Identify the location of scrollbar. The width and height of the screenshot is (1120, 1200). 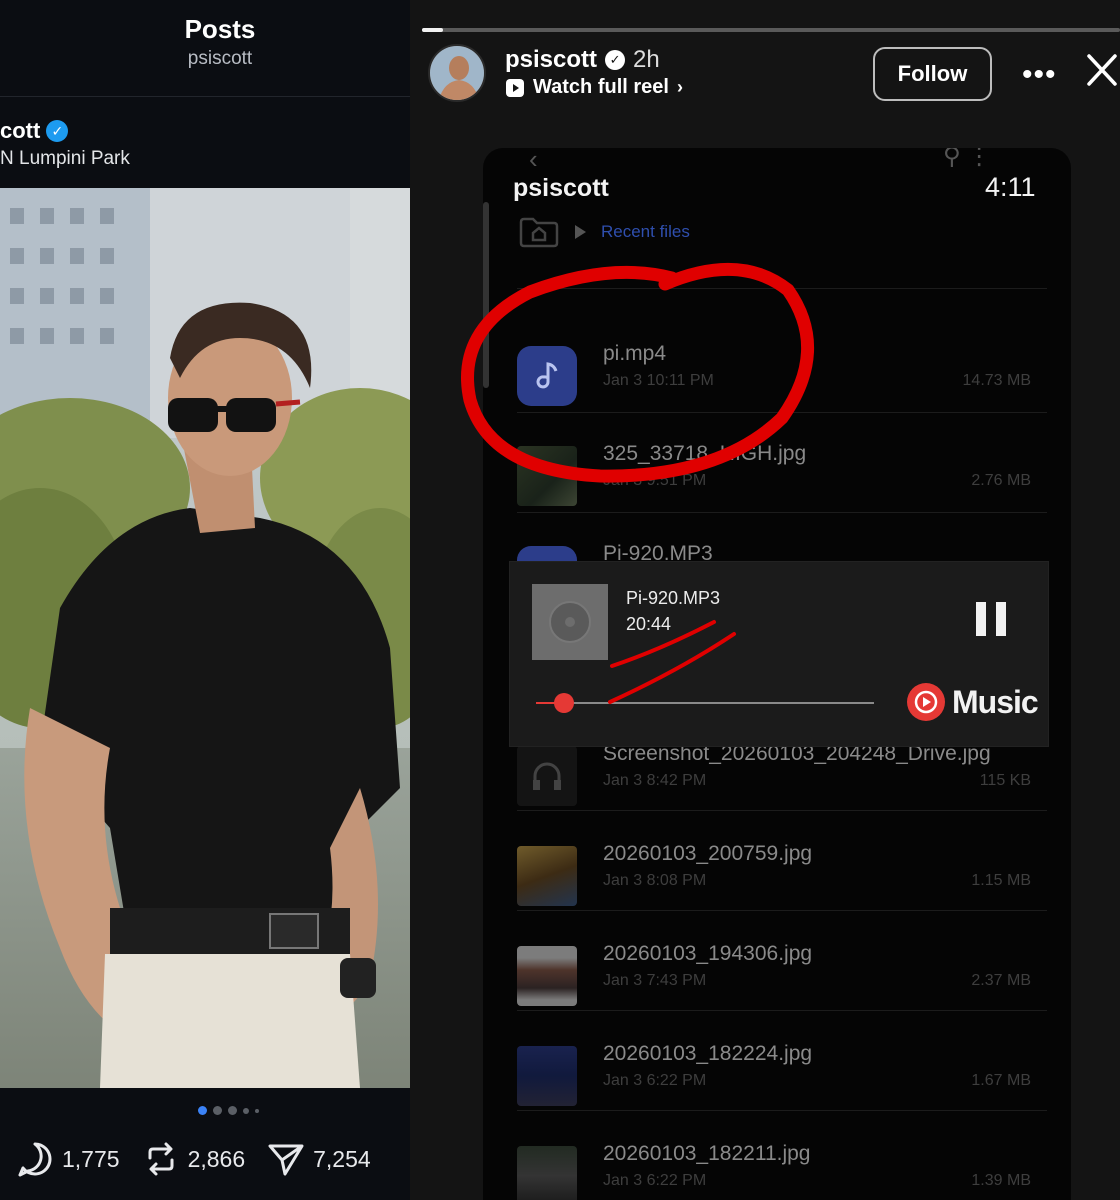
(486, 295).